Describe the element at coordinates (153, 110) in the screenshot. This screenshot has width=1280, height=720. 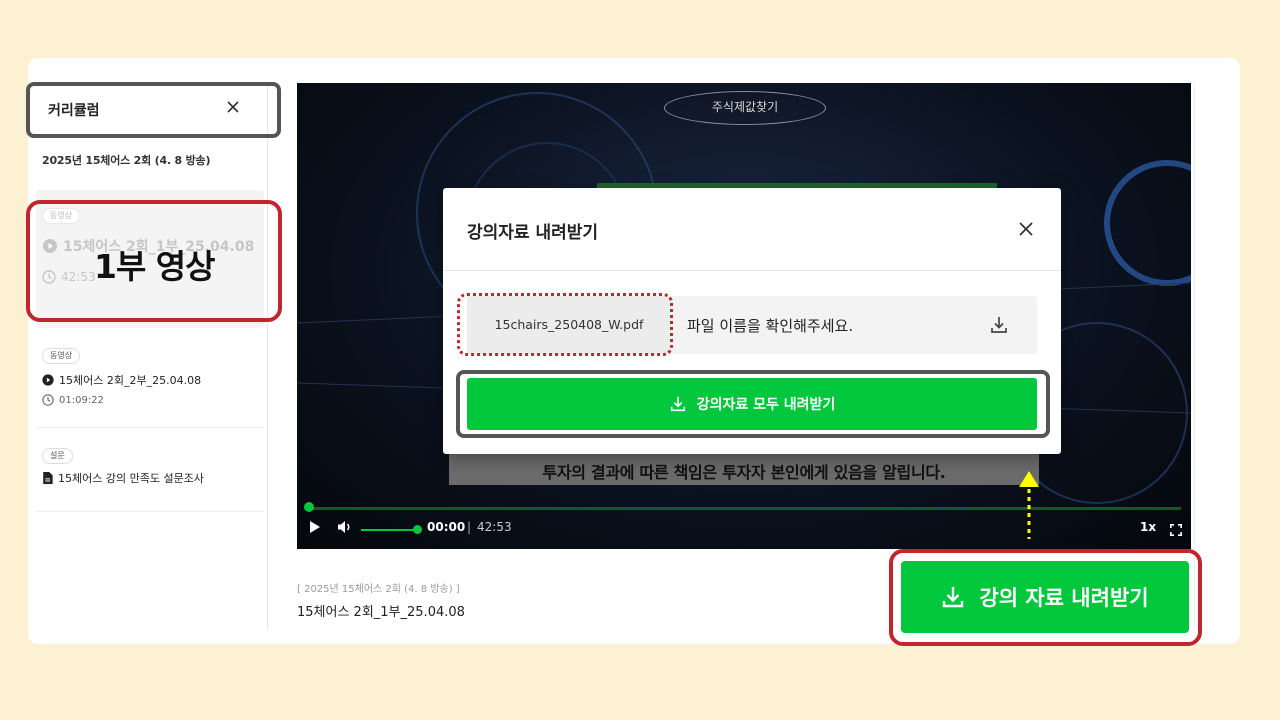
I see `annotation-curriculum-highlight` at that location.